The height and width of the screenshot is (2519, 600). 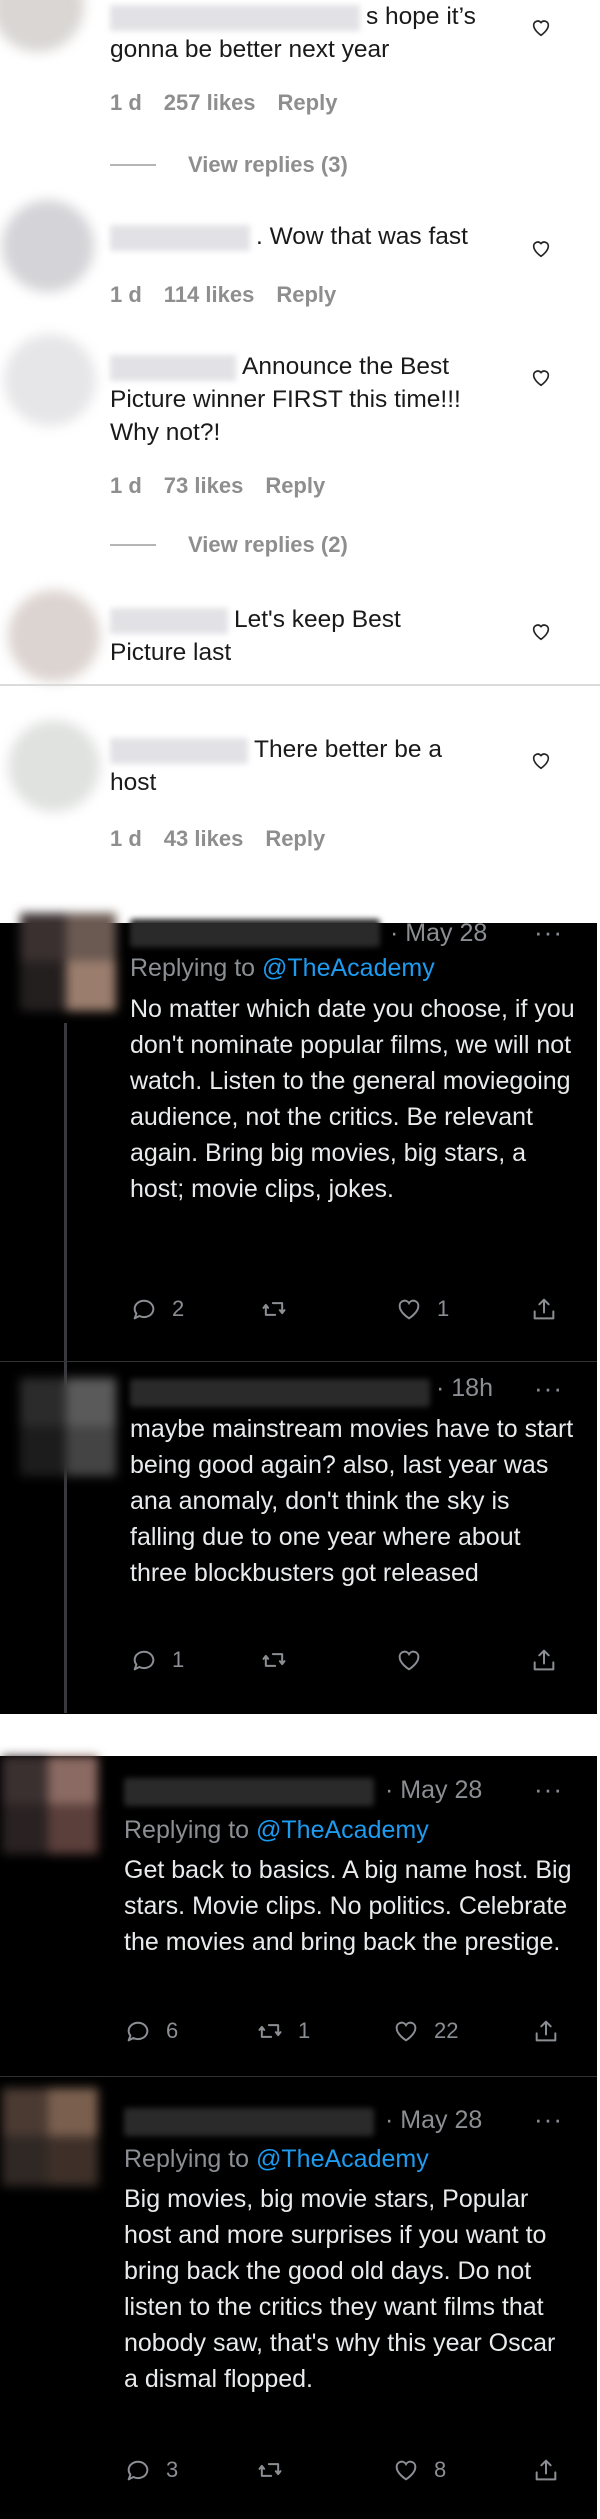 I want to click on like-button, so click(x=416, y=1660).